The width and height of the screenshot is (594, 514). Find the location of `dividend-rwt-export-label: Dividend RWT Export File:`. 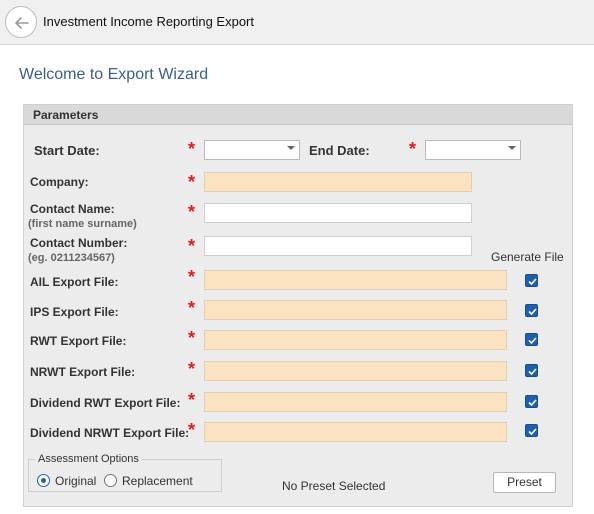

dividend-rwt-export-label: Dividend RWT Export File: is located at coordinates (105, 403).